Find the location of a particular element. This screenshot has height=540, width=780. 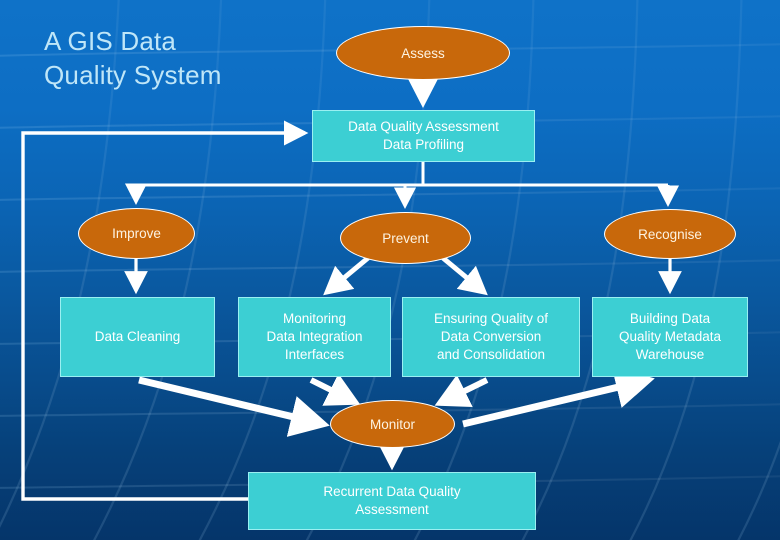

node-prevent-label: Prevent is located at coordinates (405, 238).